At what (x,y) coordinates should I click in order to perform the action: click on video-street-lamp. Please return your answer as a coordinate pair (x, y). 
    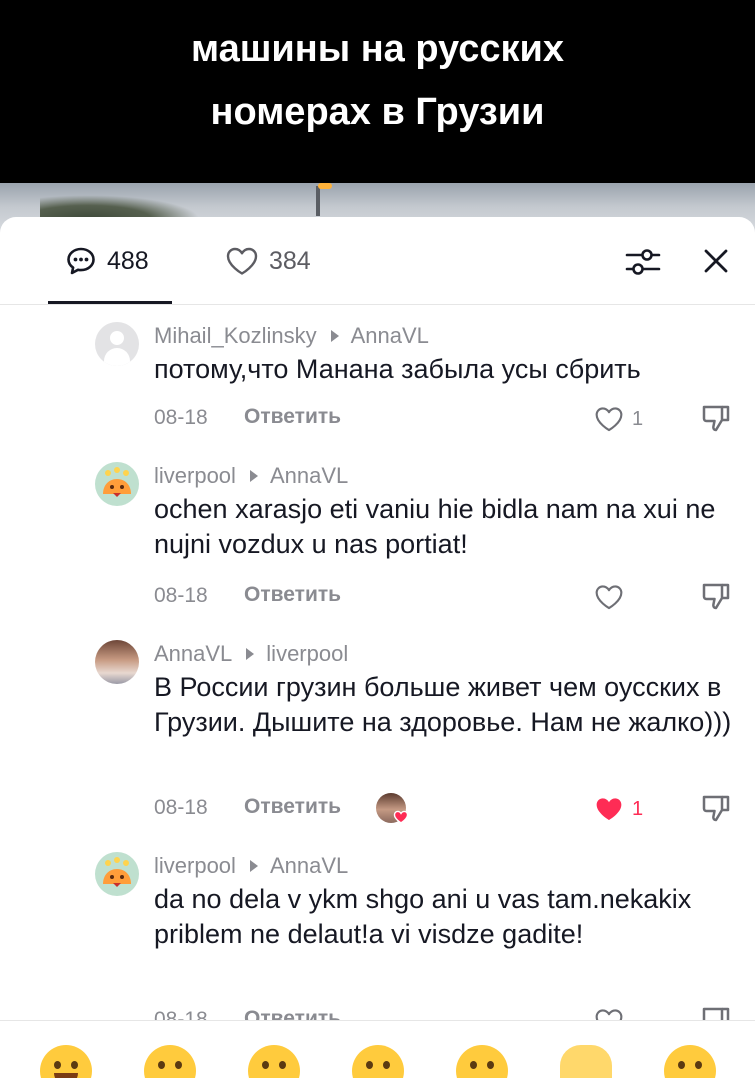
    Looking at the image, I should click on (318, 201).